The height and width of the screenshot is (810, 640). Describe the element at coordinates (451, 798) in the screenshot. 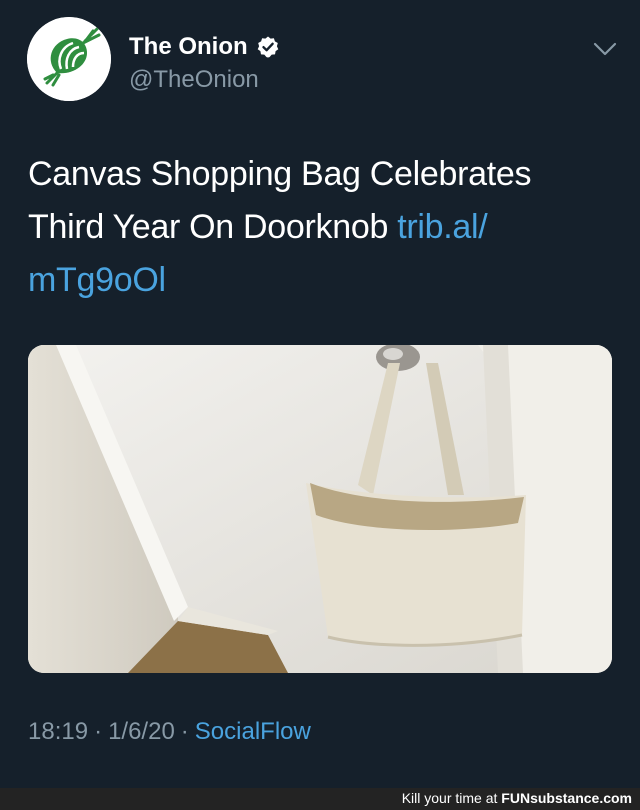

I see `watermark-prefix: Kill your time at` at that location.